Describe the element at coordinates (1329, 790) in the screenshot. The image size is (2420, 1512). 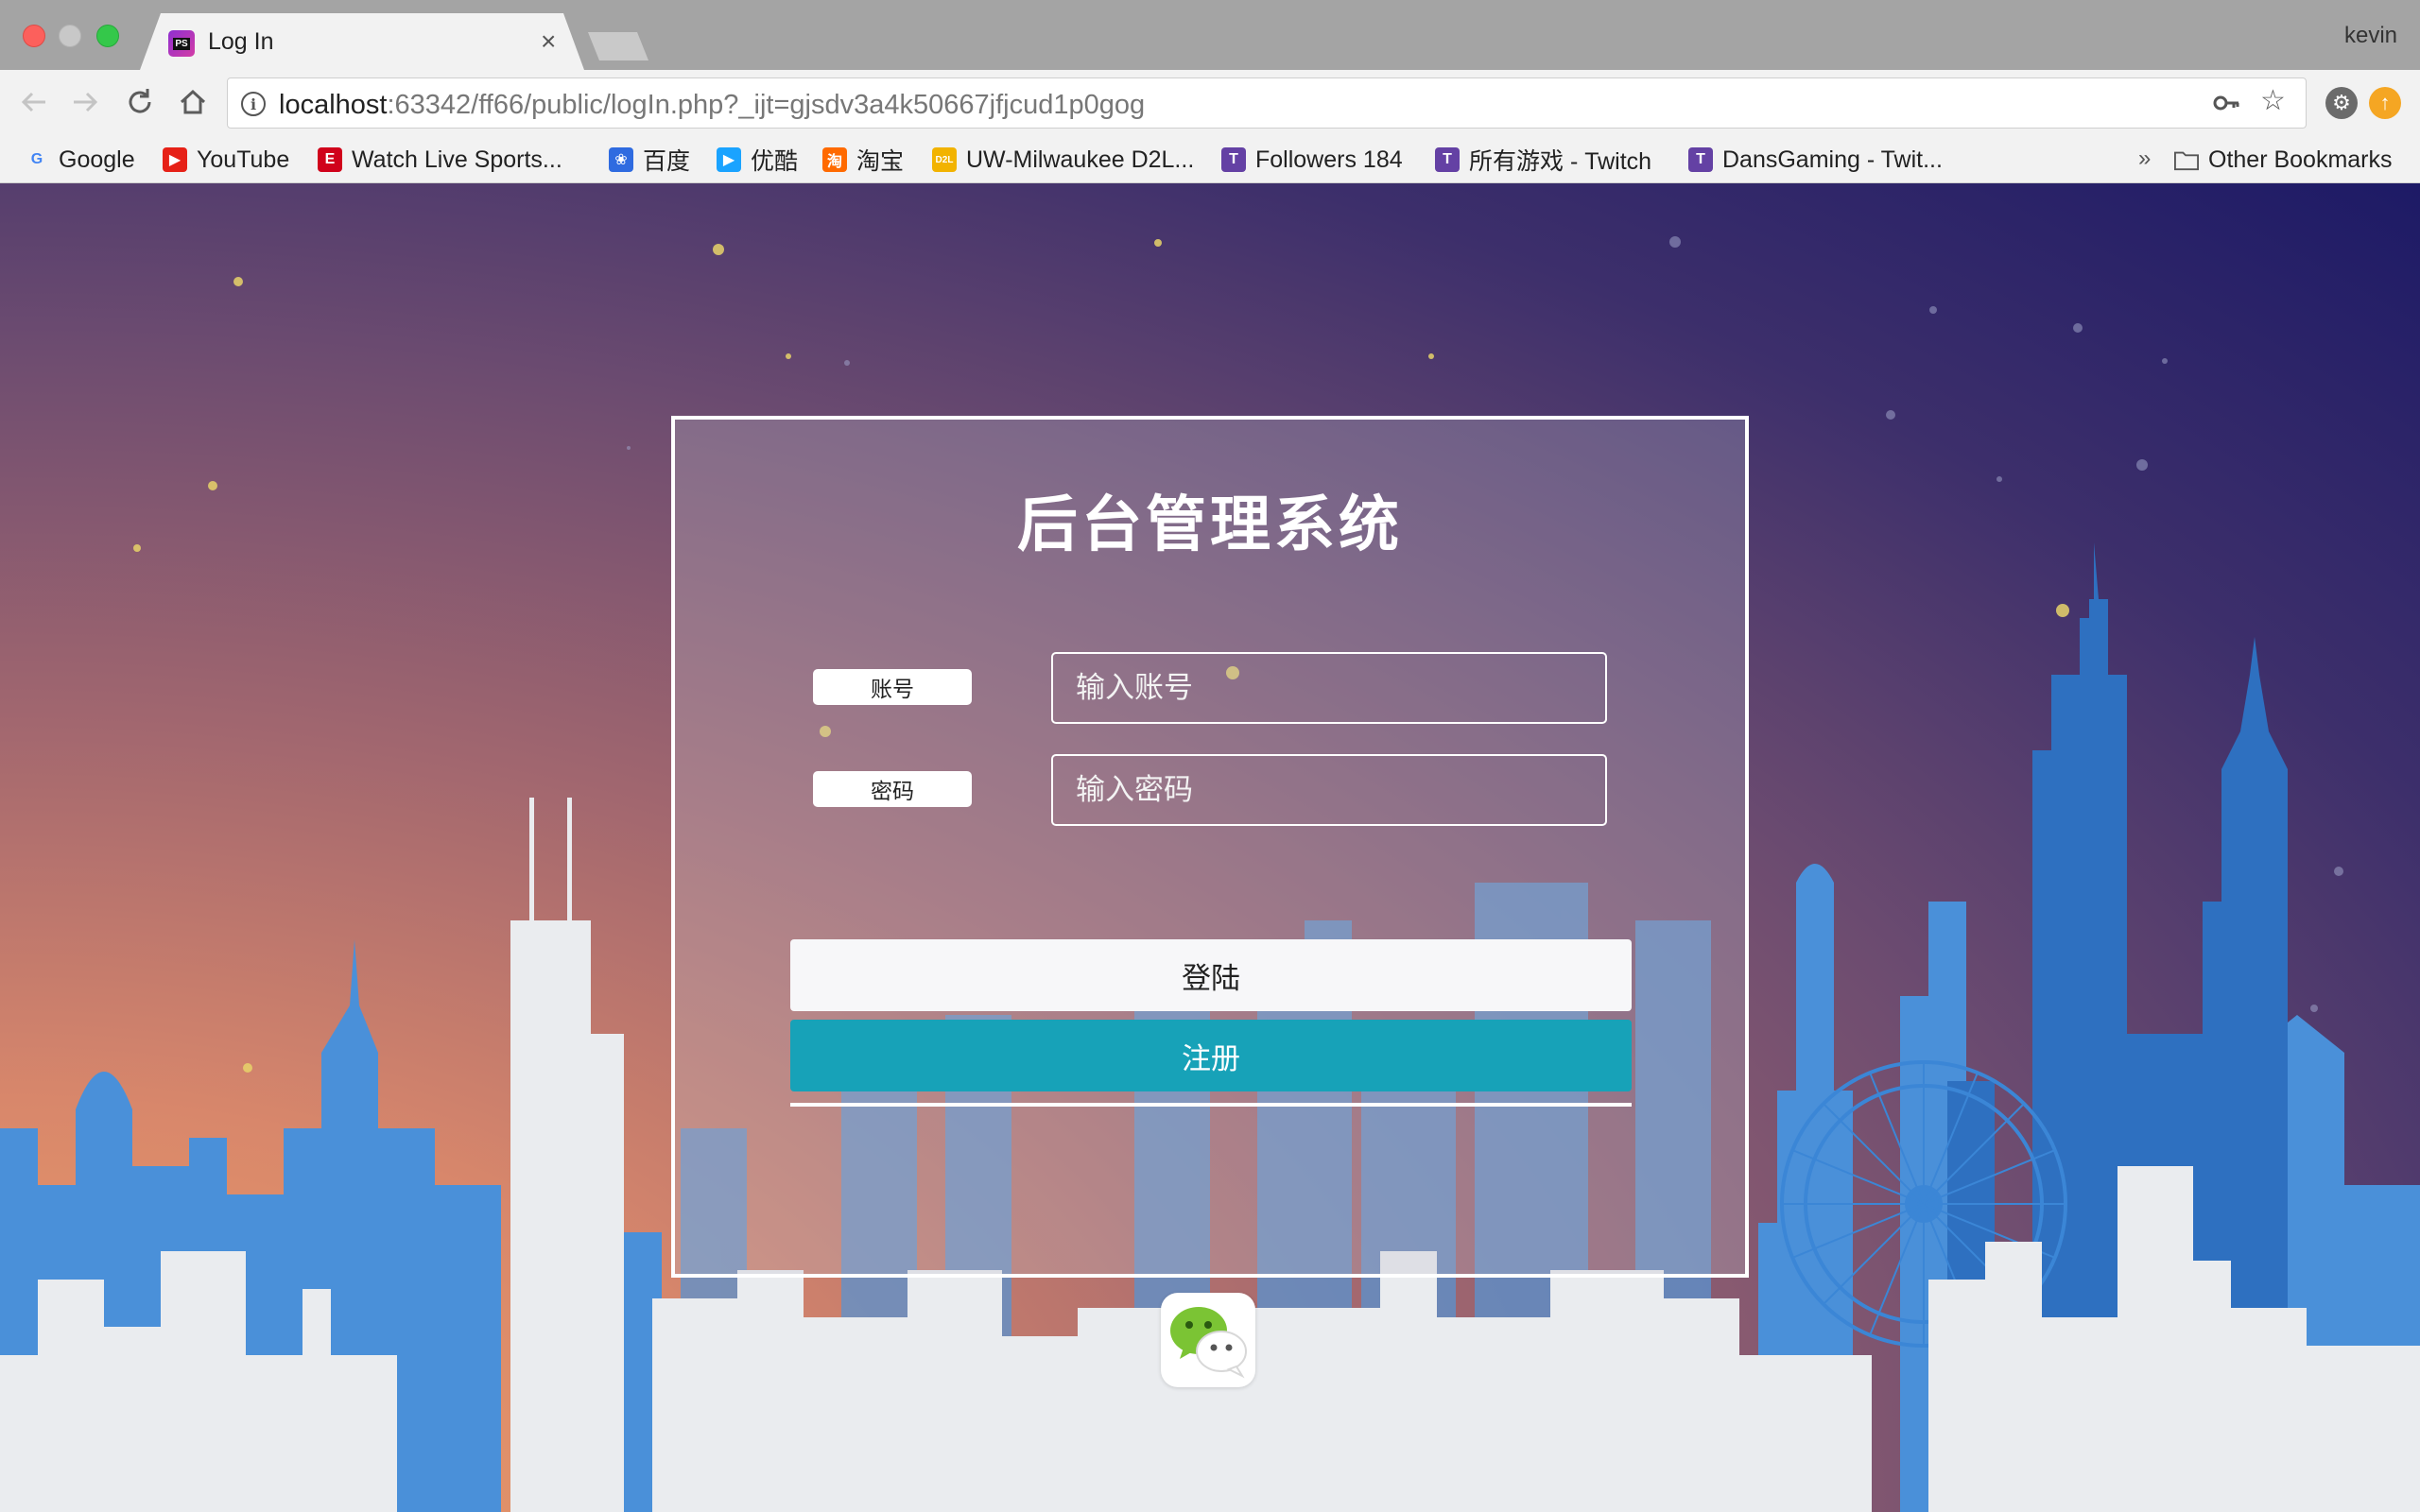
I see `password-input` at that location.